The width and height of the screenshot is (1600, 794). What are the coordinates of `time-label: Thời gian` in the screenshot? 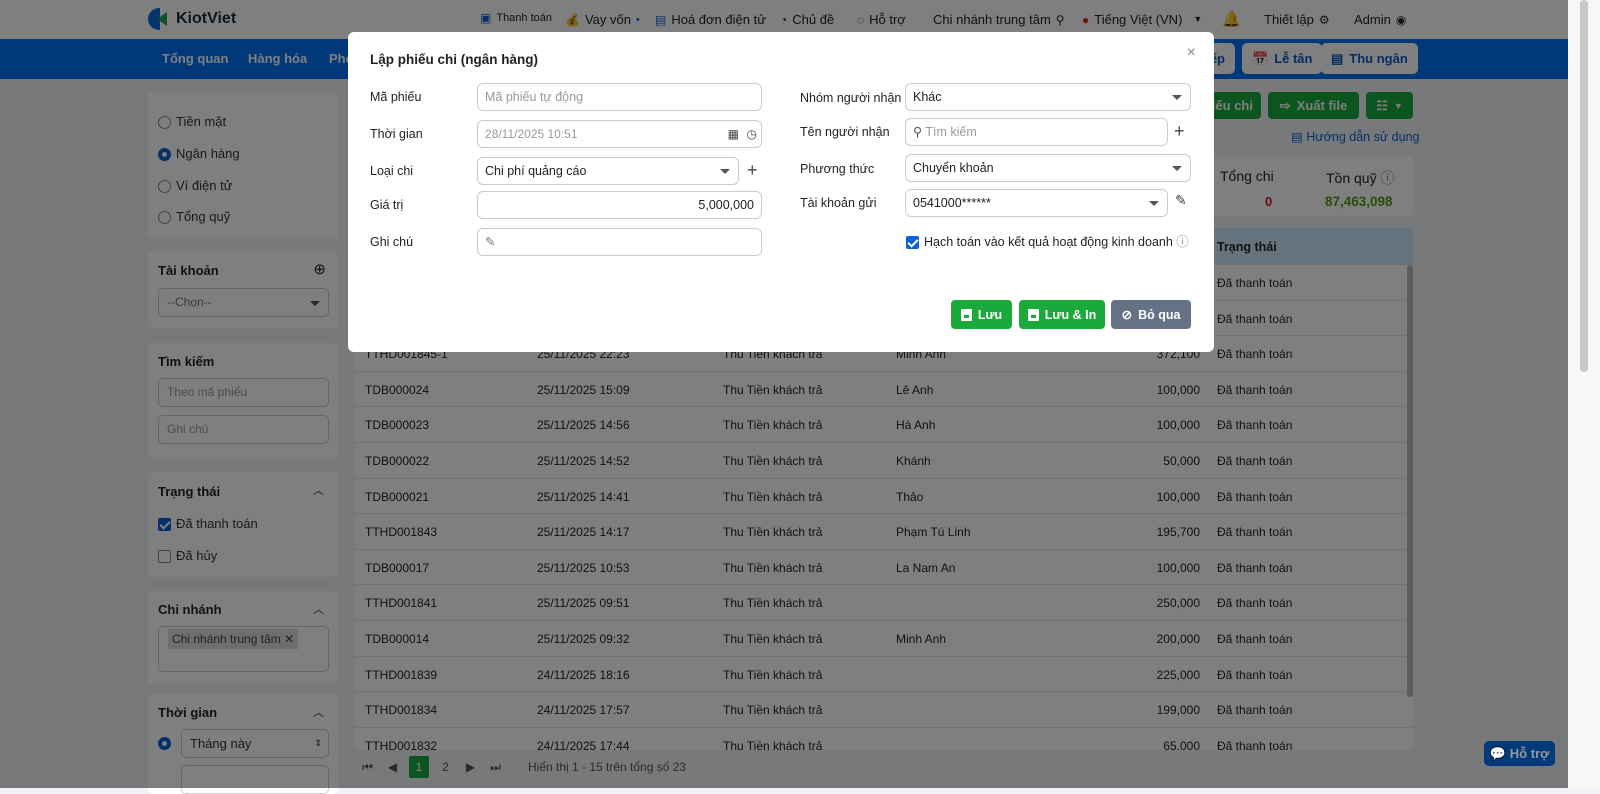 It's located at (396, 134).